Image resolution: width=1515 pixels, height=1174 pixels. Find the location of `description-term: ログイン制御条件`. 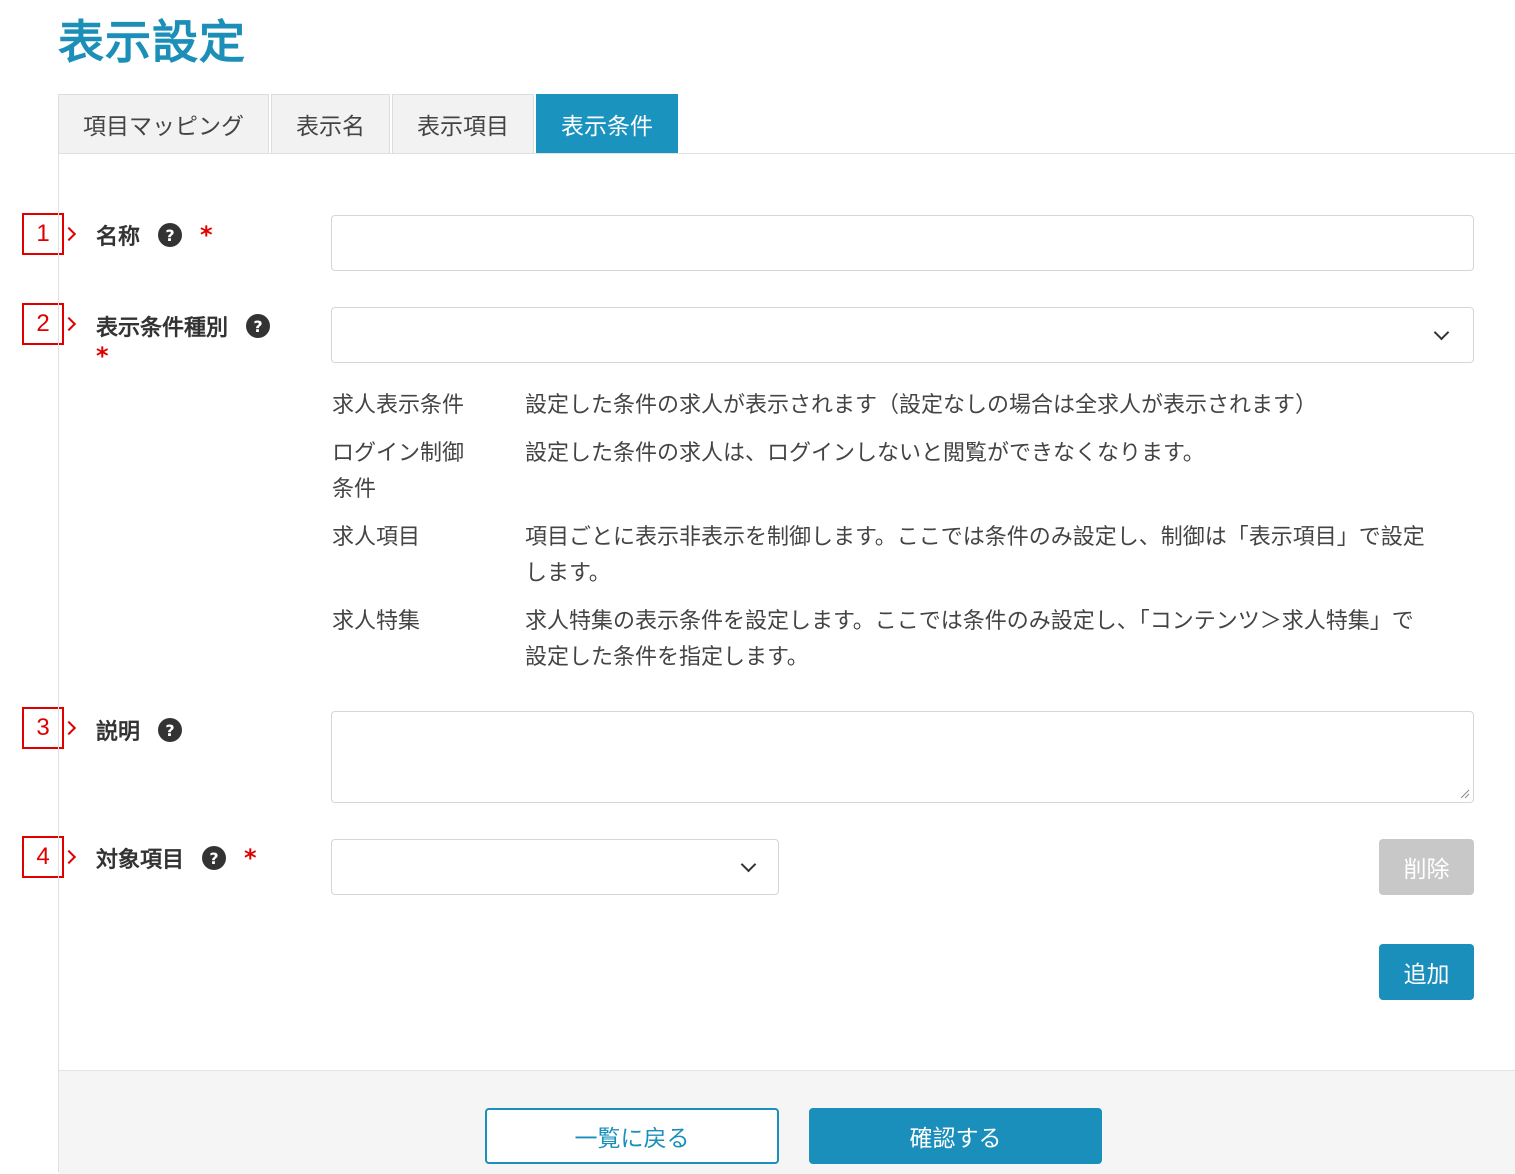

description-term: ログイン制御条件 is located at coordinates (398, 471).